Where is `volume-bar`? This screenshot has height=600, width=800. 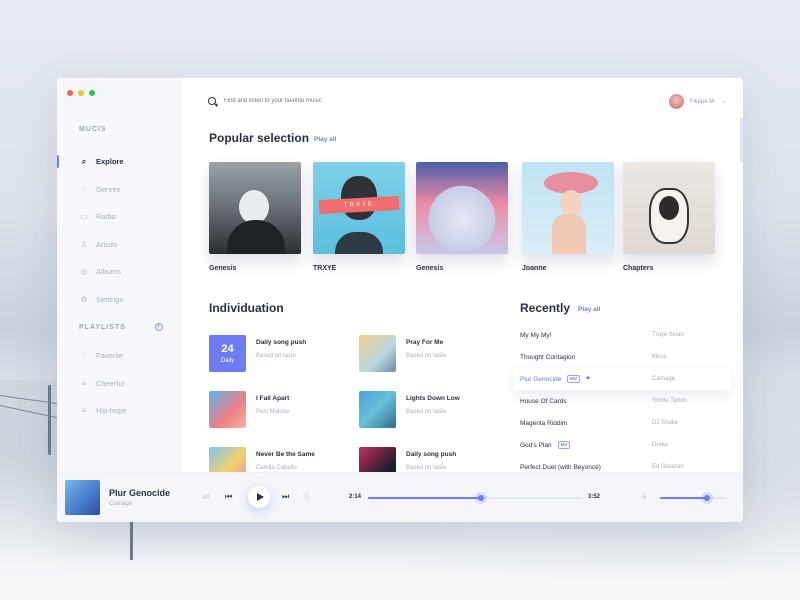
volume-bar is located at coordinates (693, 498).